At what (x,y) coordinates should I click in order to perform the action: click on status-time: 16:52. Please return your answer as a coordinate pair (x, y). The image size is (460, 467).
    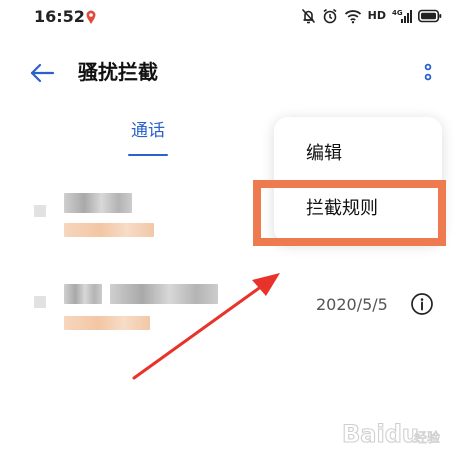
    Looking at the image, I should click on (59, 16).